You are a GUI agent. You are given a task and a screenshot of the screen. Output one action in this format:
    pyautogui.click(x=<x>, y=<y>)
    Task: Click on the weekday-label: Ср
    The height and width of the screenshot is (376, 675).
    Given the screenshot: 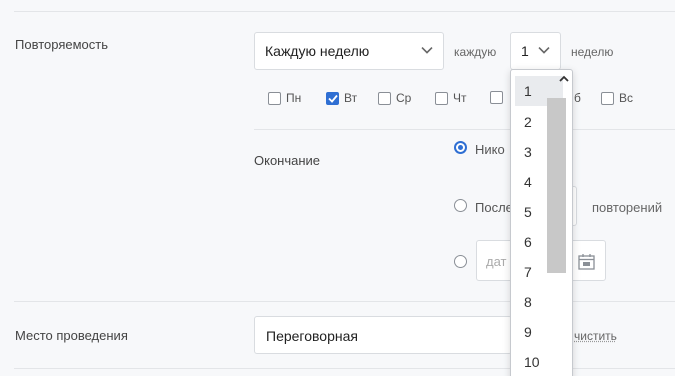 What is the action you would take?
    pyautogui.click(x=404, y=98)
    